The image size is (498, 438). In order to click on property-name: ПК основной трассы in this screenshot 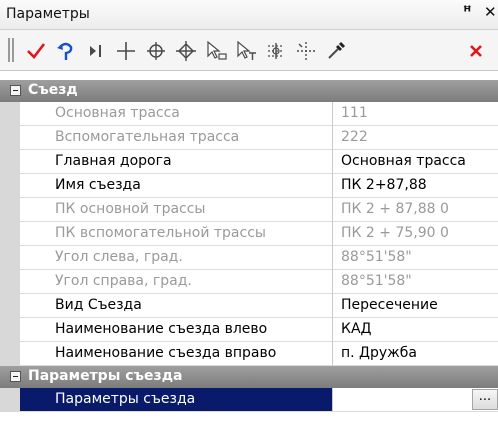, I will do `click(176, 210)`.